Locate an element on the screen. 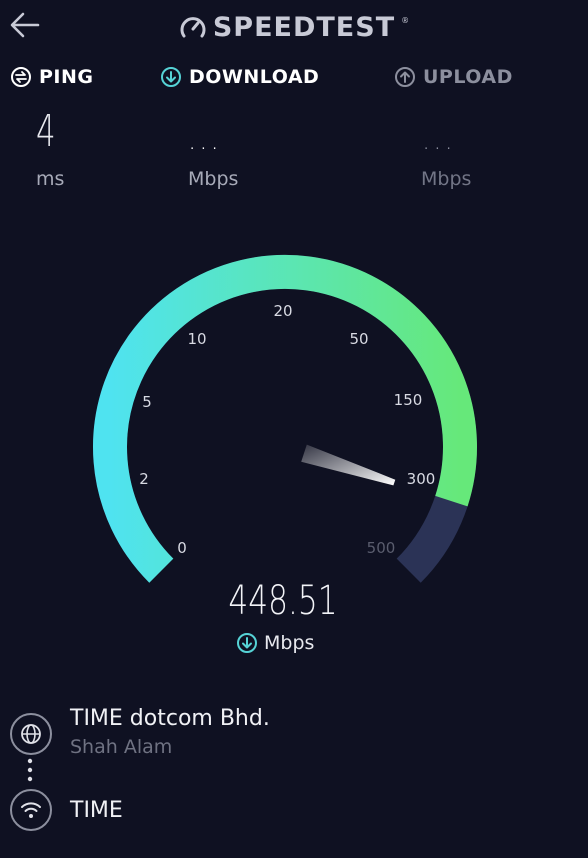 This screenshot has width=588, height=858. connection-name: TIME is located at coordinates (96, 810).